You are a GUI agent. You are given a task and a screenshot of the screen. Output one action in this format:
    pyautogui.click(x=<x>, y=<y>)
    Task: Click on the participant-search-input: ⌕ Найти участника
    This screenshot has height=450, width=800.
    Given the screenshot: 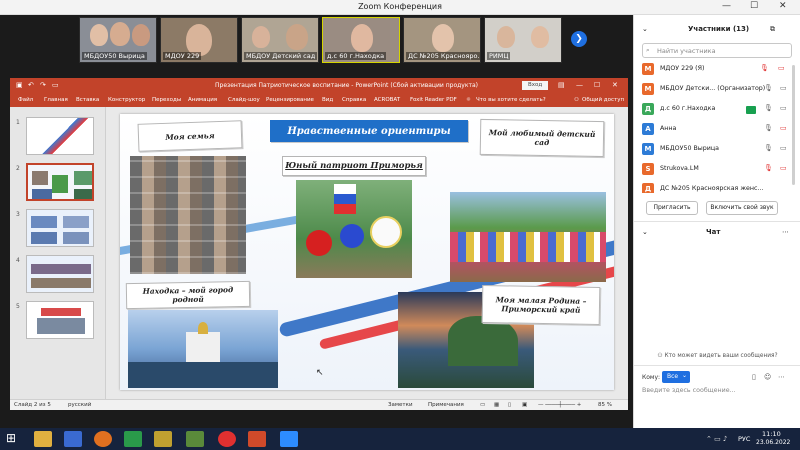 What is the action you would take?
    pyautogui.click(x=717, y=50)
    